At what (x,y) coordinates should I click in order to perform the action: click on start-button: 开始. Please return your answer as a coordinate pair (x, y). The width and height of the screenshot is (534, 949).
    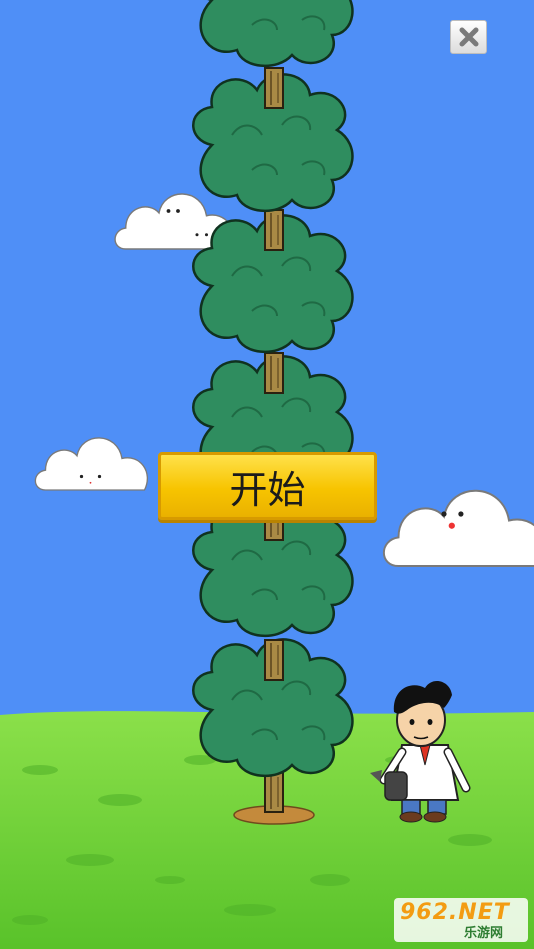
    Looking at the image, I should click on (267, 486).